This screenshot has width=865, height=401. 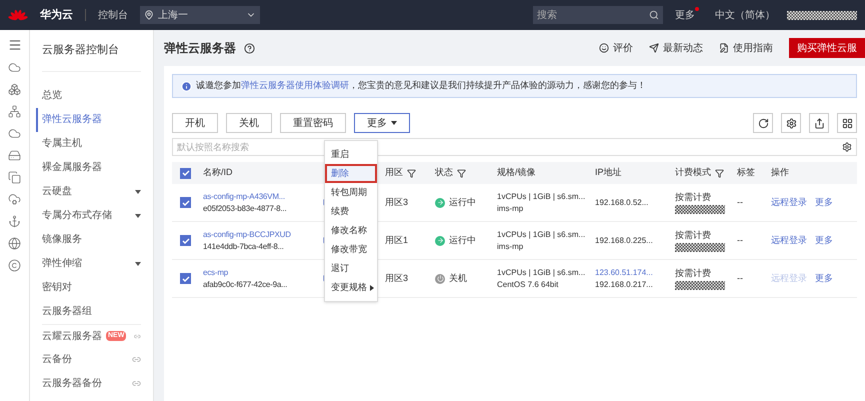 What do you see at coordinates (14, 221) in the screenshot?
I see `anchor-icon` at bounding box center [14, 221].